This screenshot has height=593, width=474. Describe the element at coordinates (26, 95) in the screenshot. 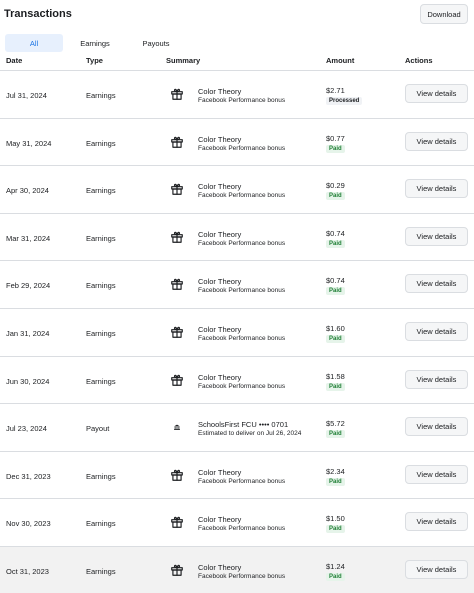

I see `transaction-date: Jul 31, 2024` at that location.